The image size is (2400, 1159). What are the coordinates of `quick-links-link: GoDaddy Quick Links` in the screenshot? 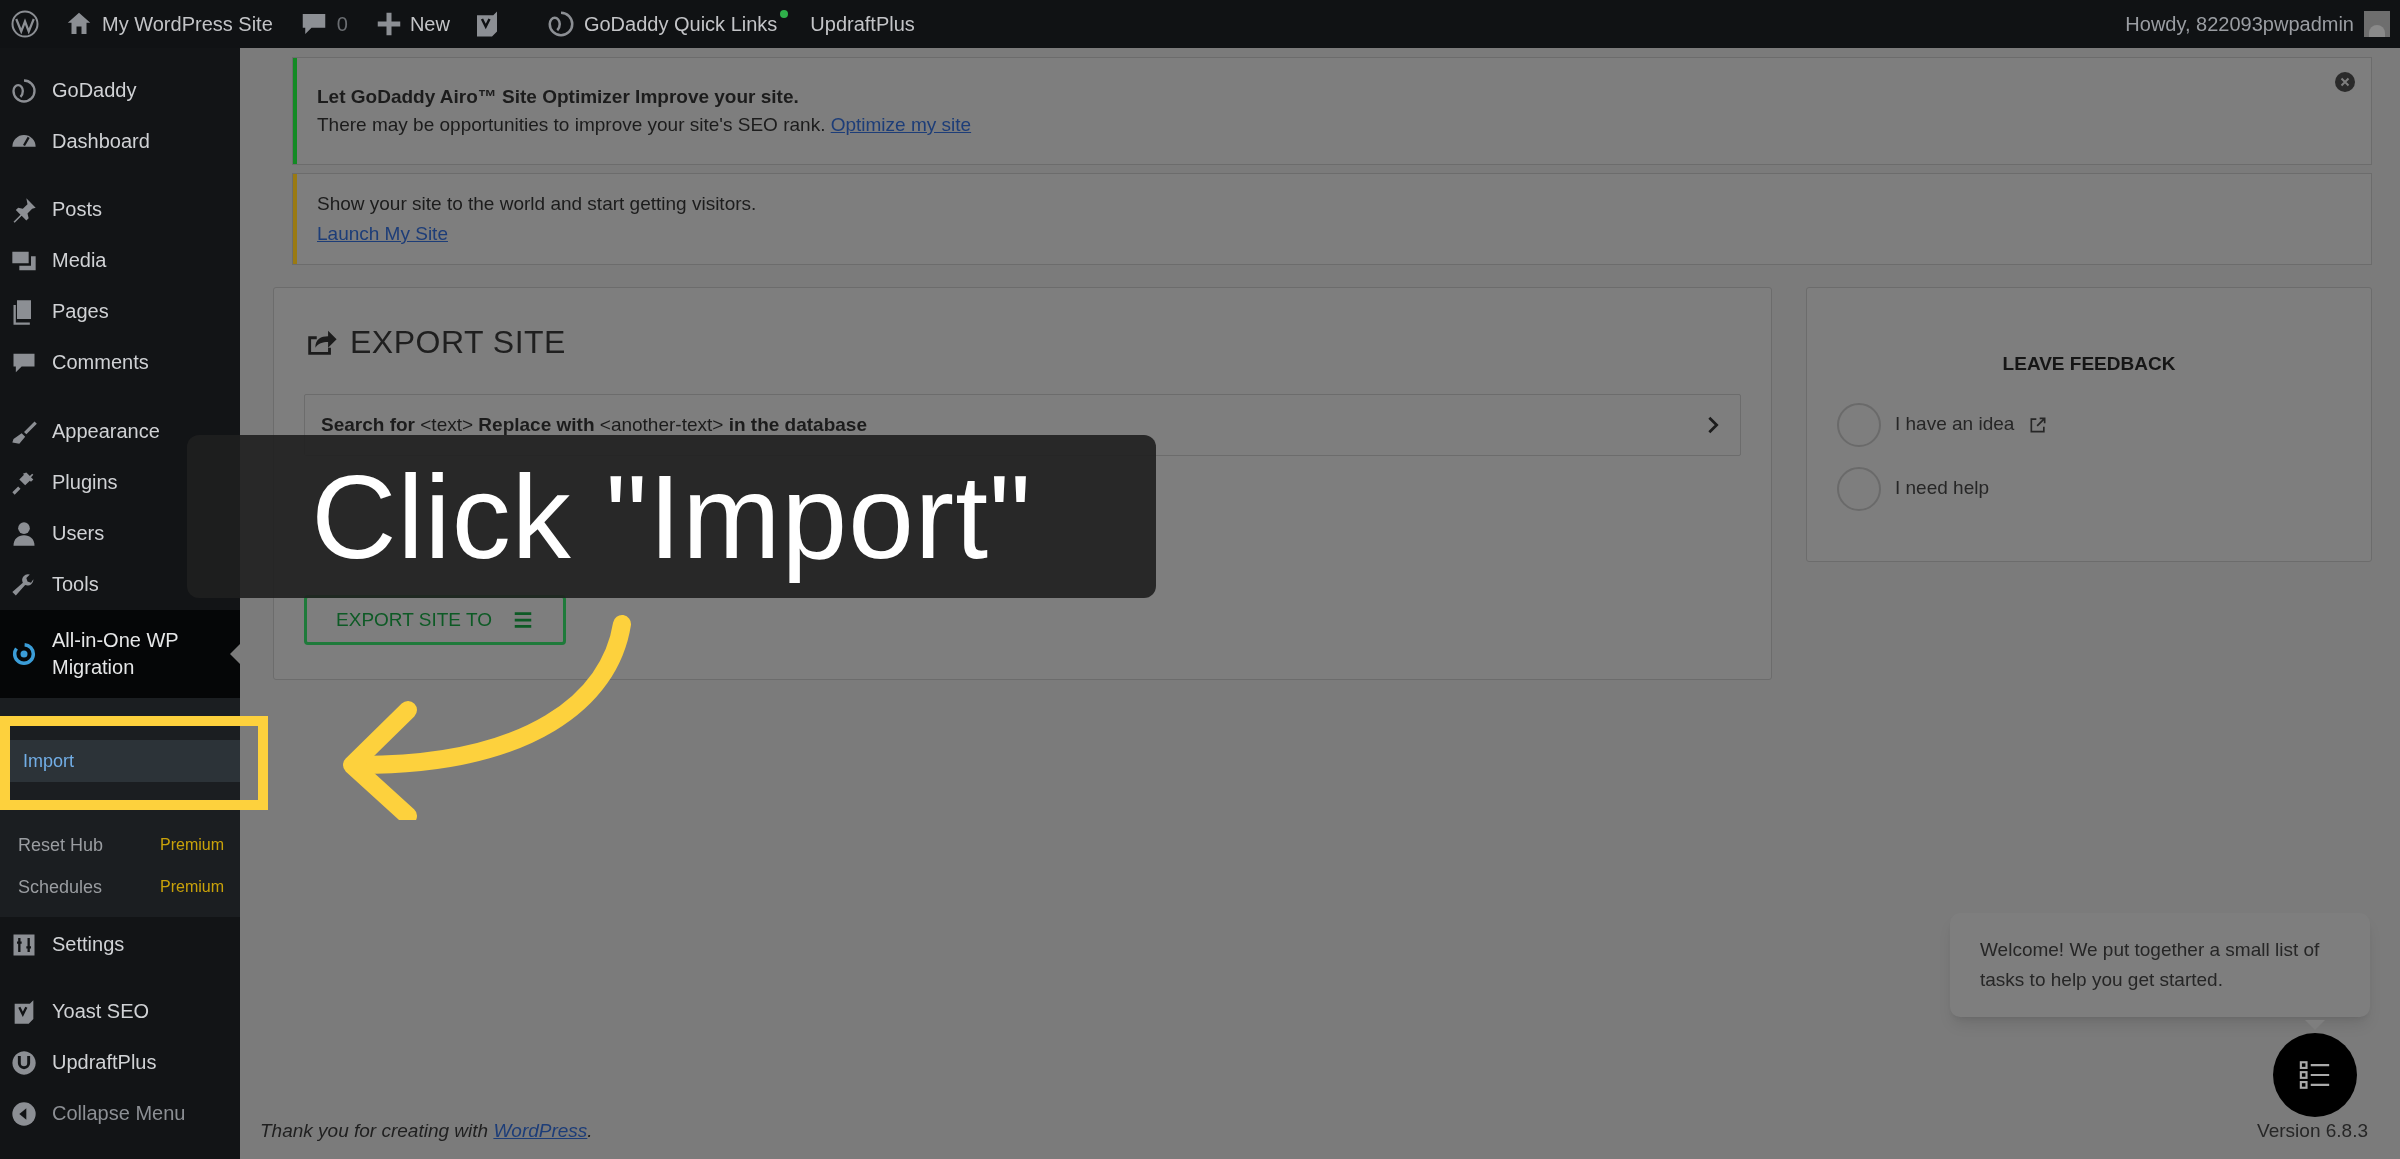 It's located at (680, 24).